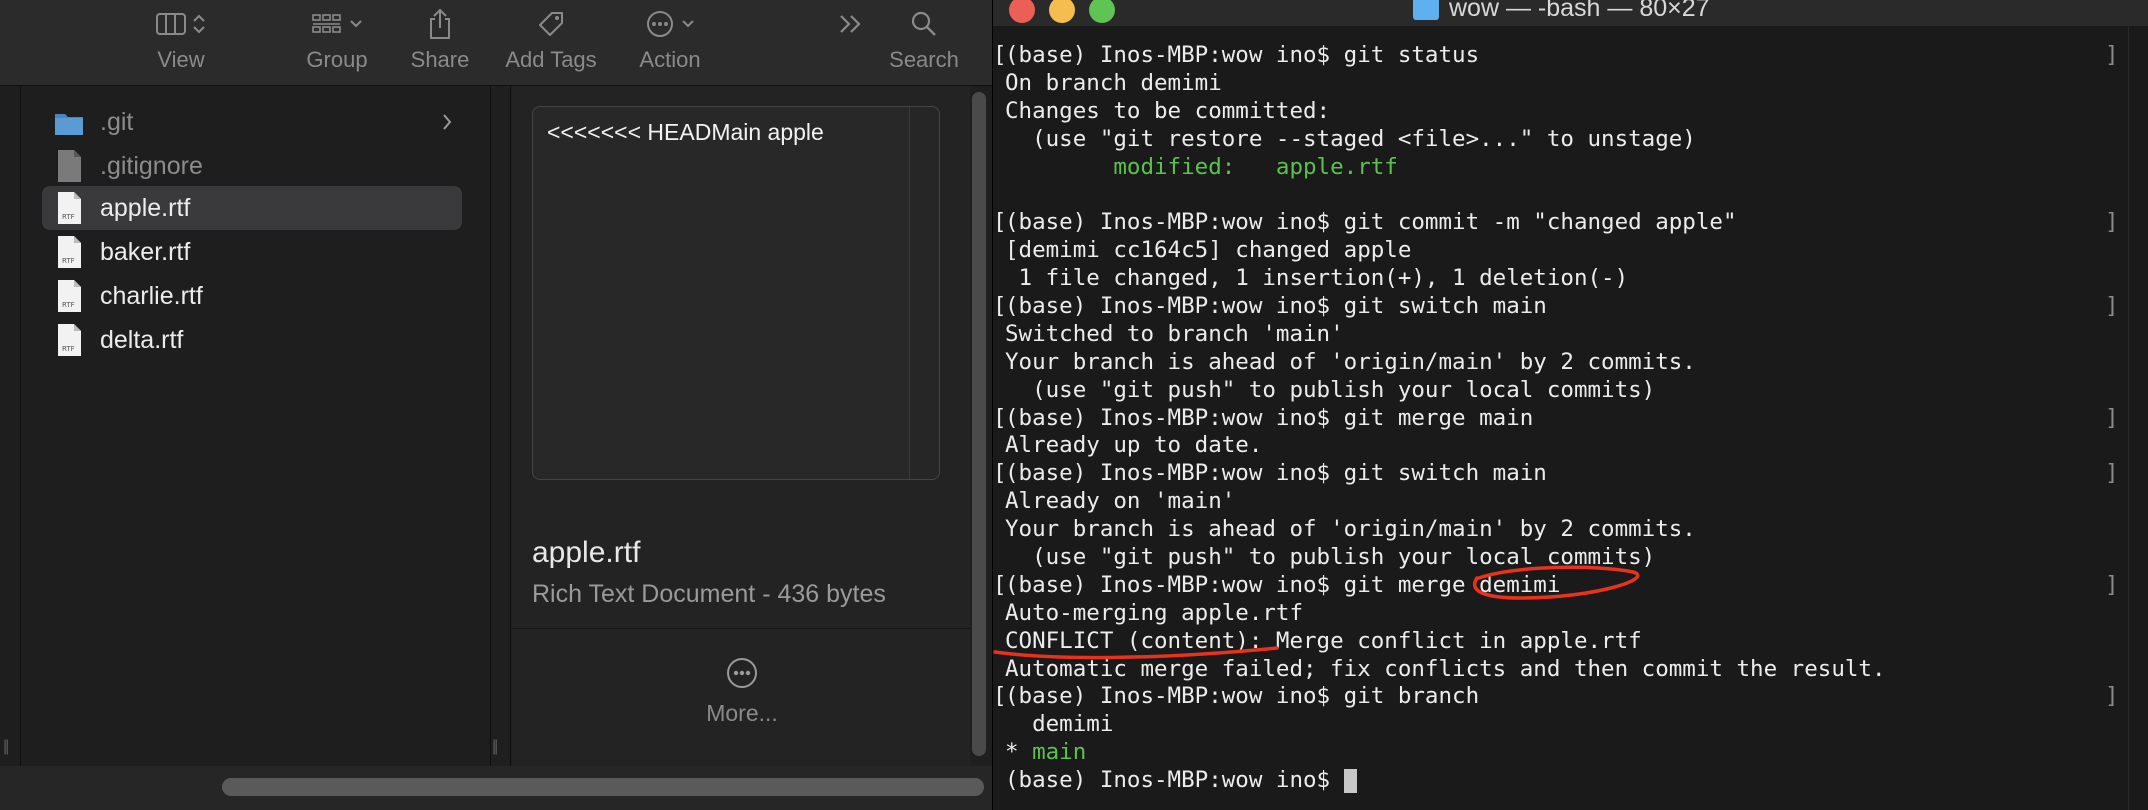  What do you see at coordinates (1113, 82) in the screenshot?
I see `terminal-line-text: On branch demimi` at bounding box center [1113, 82].